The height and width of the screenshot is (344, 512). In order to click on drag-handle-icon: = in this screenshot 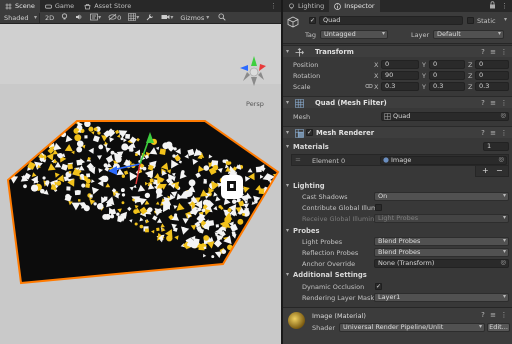, I will do `click(298, 160)`.